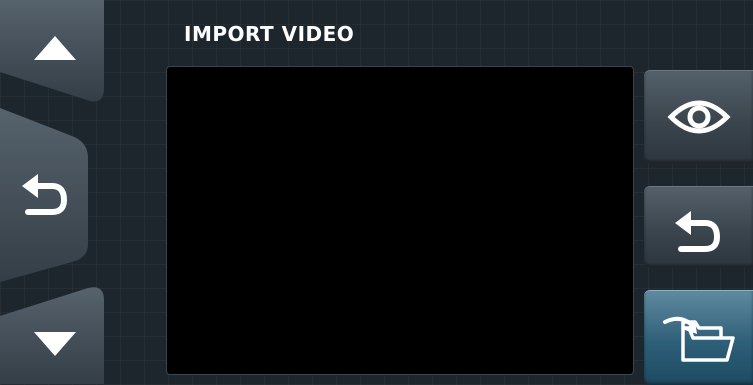 This screenshot has width=753, height=385. Describe the element at coordinates (55, 48) in the screenshot. I see `triangle-up-icon` at that location.